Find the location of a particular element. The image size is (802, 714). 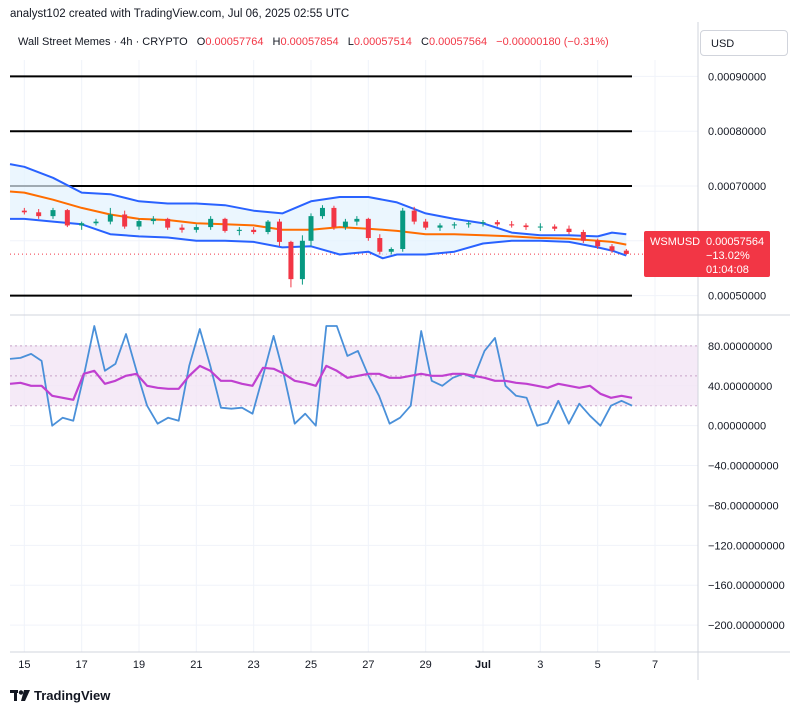

last-price-badge: WSMUSD 0.00057564 −13.02% 01:04:08 is located at coordinates (707, 254).